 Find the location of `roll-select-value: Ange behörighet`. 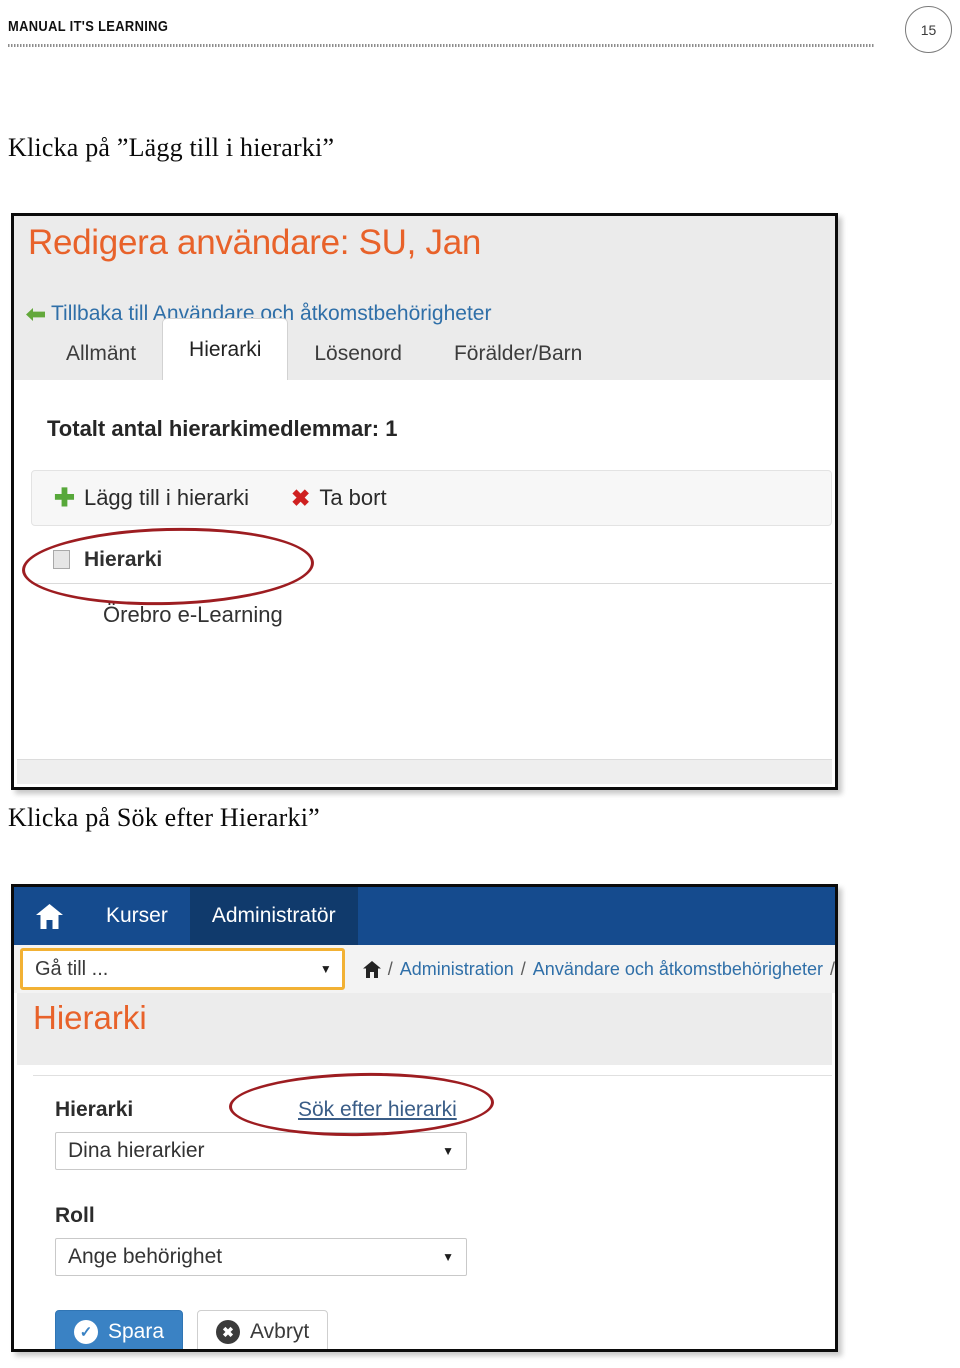

roll-select-value: Ange behörighet is located at coordinates (145, 1256).